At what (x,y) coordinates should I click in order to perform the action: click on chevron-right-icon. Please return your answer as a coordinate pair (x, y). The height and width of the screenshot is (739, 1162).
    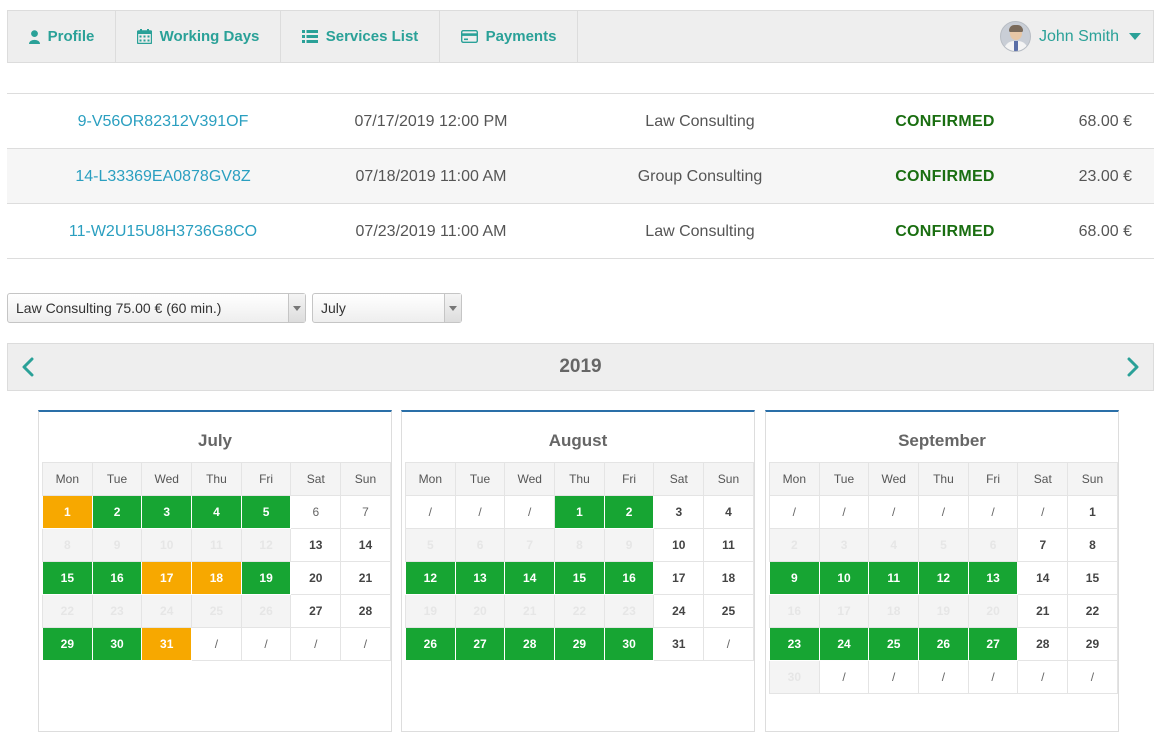
    Looking at the image, I should click on (1132, 367).